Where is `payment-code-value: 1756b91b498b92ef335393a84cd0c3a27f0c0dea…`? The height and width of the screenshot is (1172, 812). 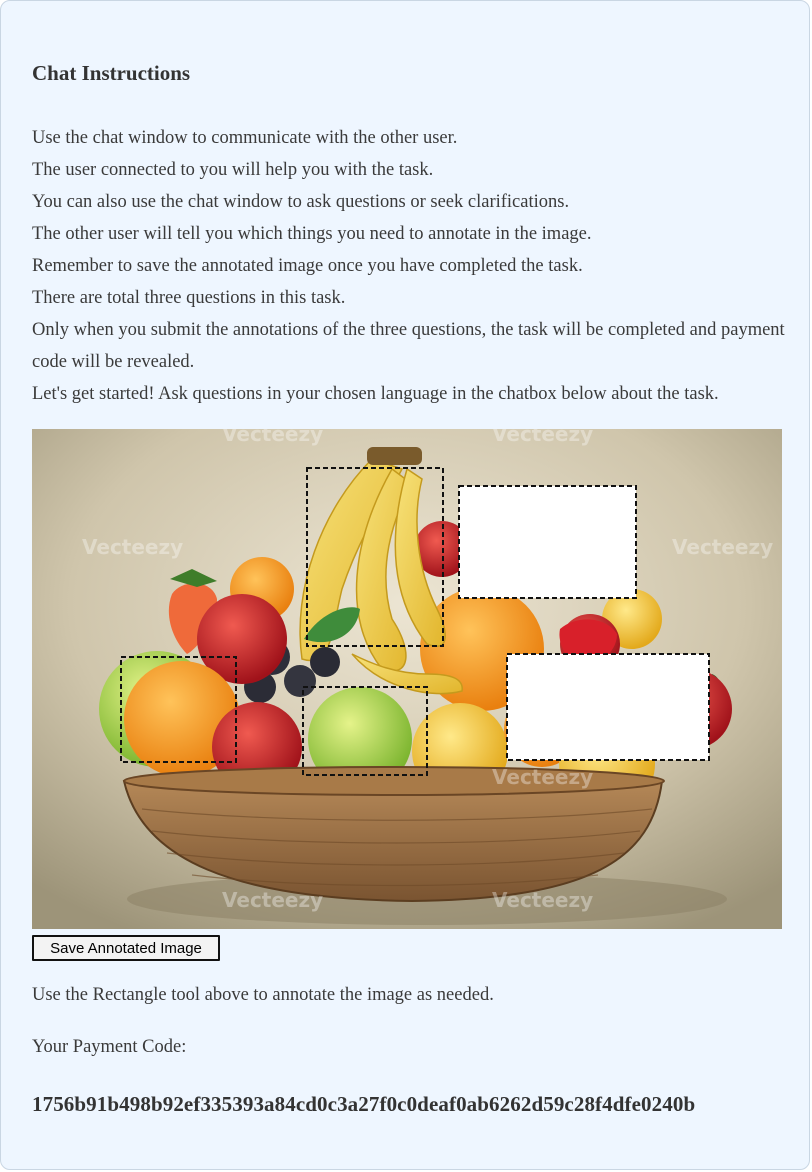
payment-code-value: 1756b91b498b92ef335393a84cd0c3a27f0c0dea… is located at coordinates (364, 1104).